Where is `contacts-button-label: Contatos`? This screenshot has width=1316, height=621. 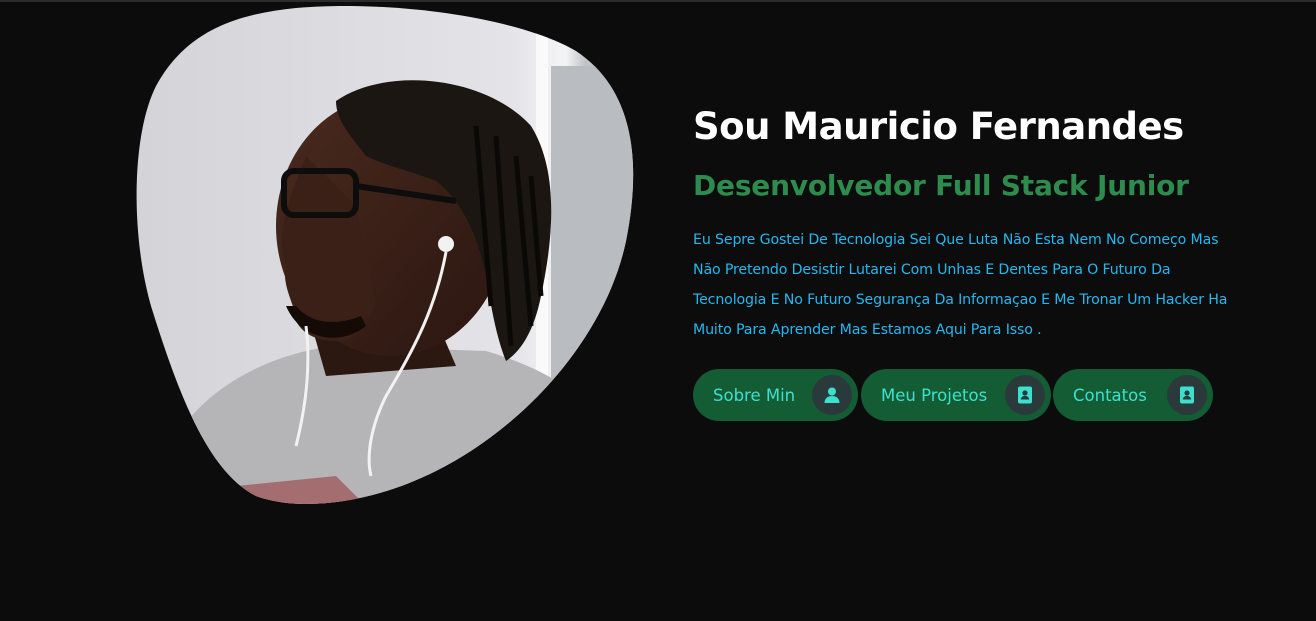
contacts-button-label: Contatos is located at coordinates (1110, 395).